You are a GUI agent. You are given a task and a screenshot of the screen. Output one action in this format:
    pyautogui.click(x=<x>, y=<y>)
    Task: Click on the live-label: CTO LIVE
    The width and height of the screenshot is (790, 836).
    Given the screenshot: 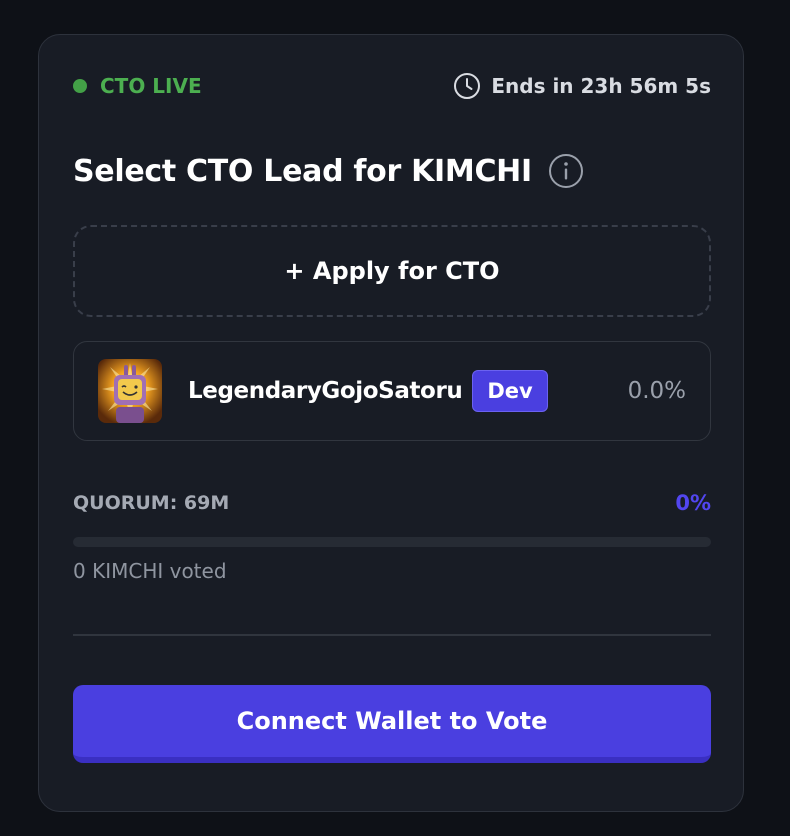 What is the action you would take?
    pyautogui.click(x=151, y=86)
    